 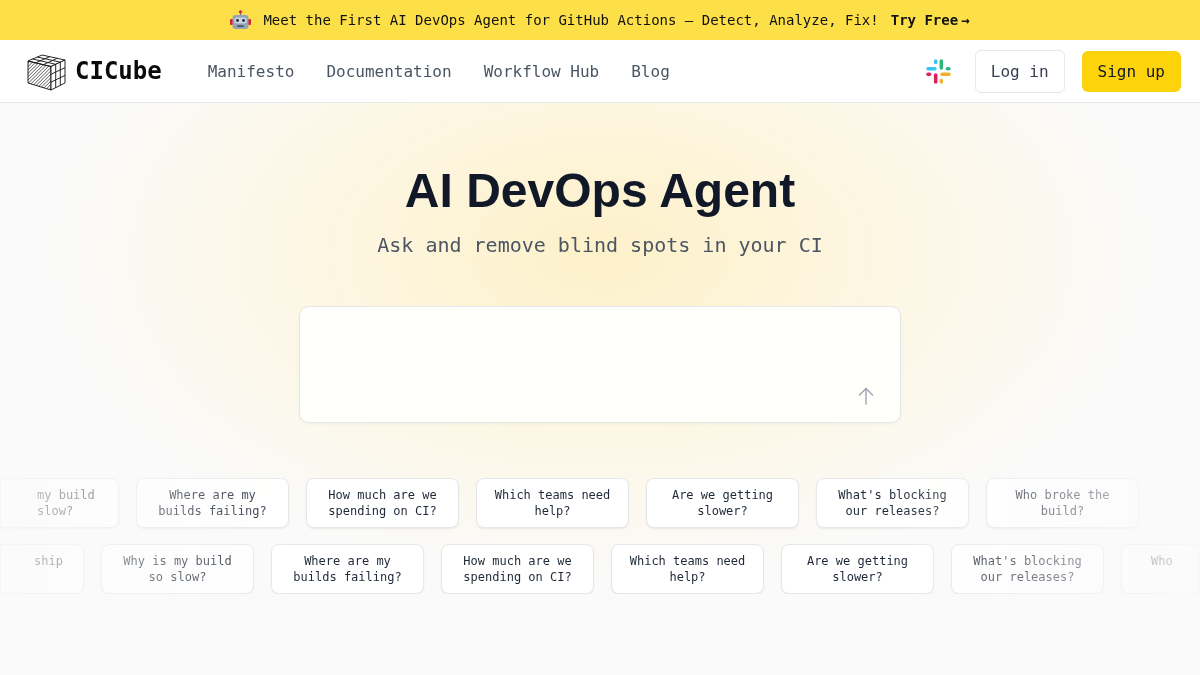 I want to click on hero-subtitle: Ask and remove blind spots in your CI, so click(x=600, y=245).